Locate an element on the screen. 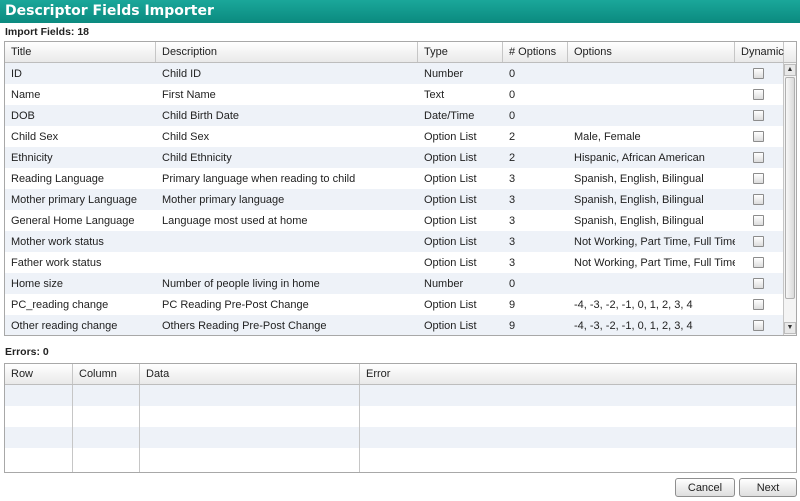  cell-options: Male, Female is located at coordinates (607, 137).